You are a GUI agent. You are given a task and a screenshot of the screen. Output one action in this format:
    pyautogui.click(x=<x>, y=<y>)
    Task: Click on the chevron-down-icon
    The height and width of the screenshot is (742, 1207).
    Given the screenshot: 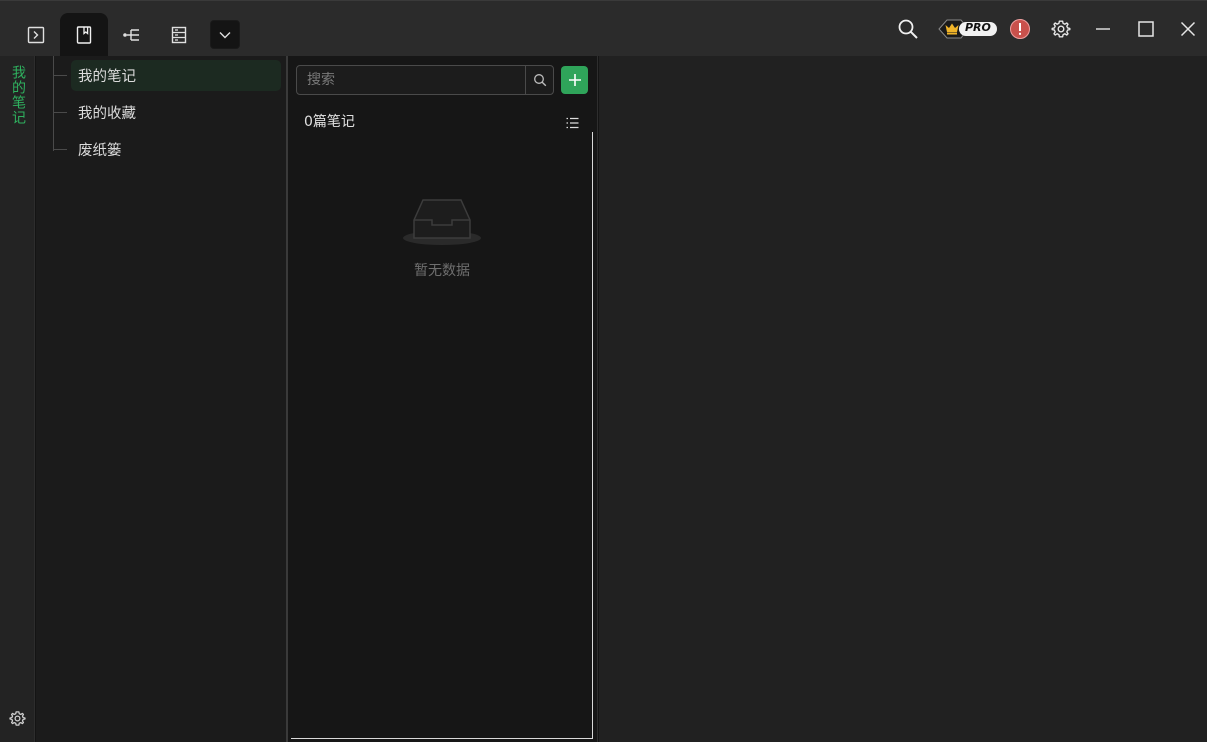 What is the action you would take?
    pyautogui.click(x=225, y=34)
    